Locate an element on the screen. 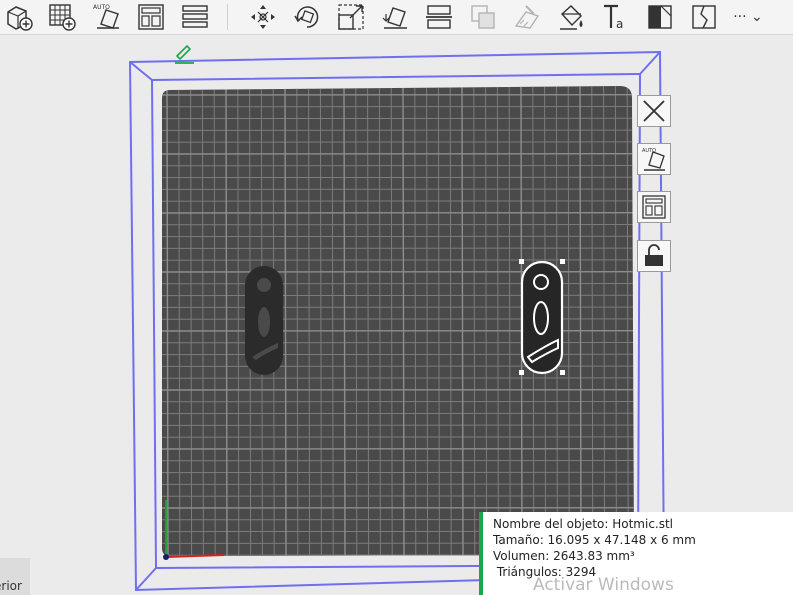  measure-button is located at coordinates (660, 16).